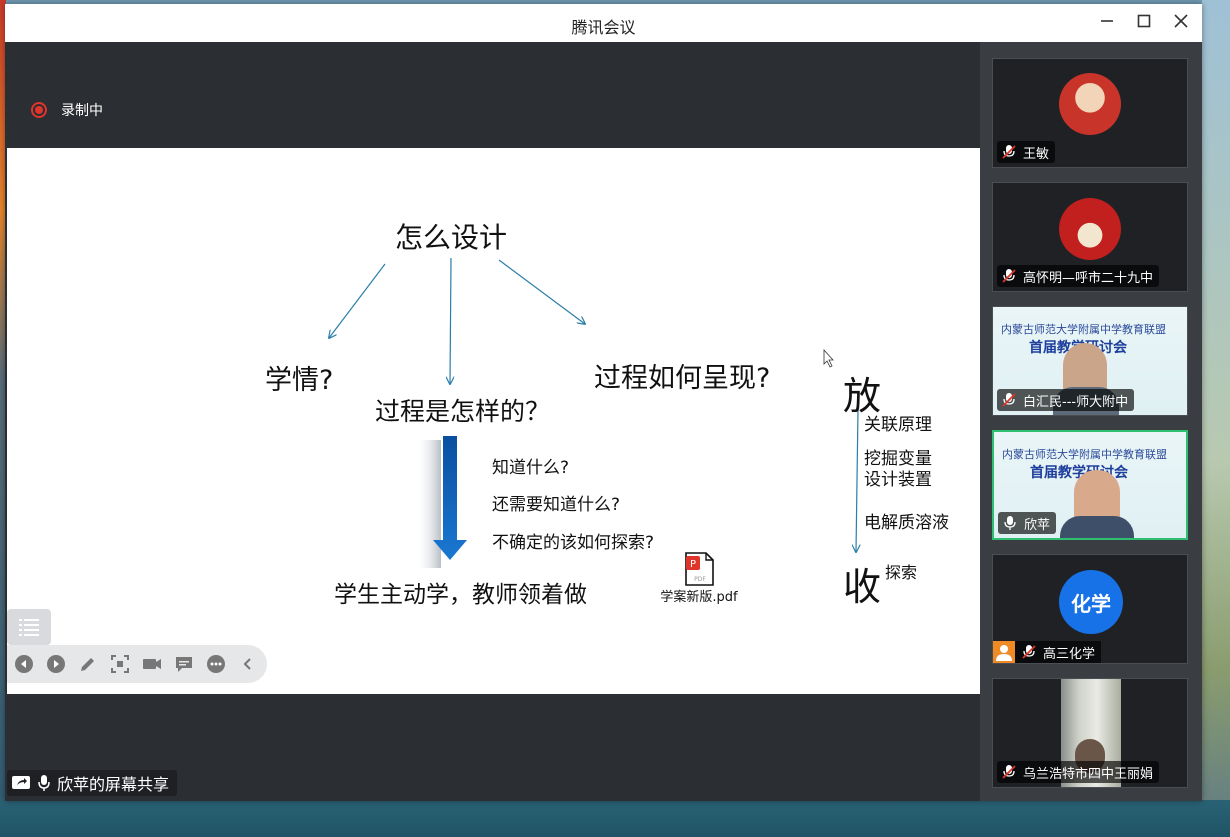  I want to click on participant-name-tag: 高三化学, so click(1047, 652).